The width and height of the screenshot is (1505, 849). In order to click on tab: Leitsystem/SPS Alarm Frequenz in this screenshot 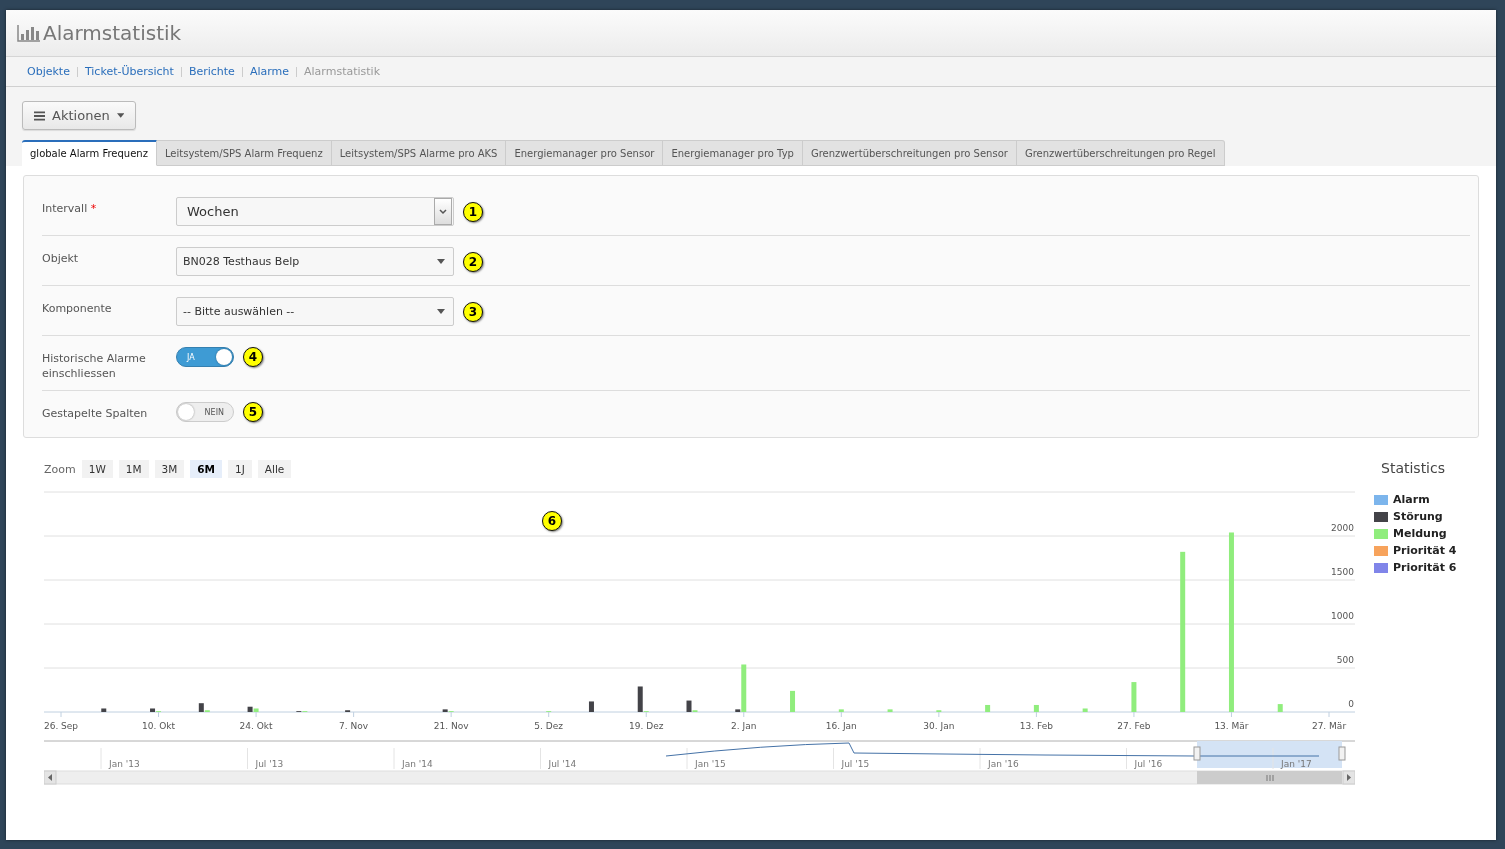, I will do `click(244, 153)`.